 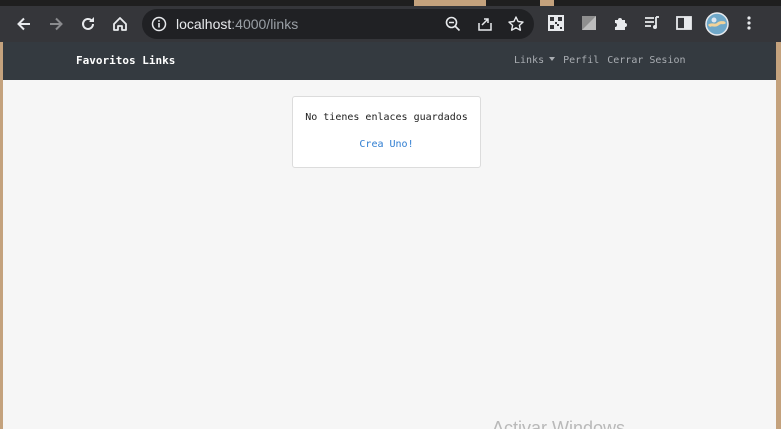 What do you see at coordinates (386, 117) in the screenshot?
I see `empty-message: No tienes enlaces guardados` at bounding box center [386, 117].